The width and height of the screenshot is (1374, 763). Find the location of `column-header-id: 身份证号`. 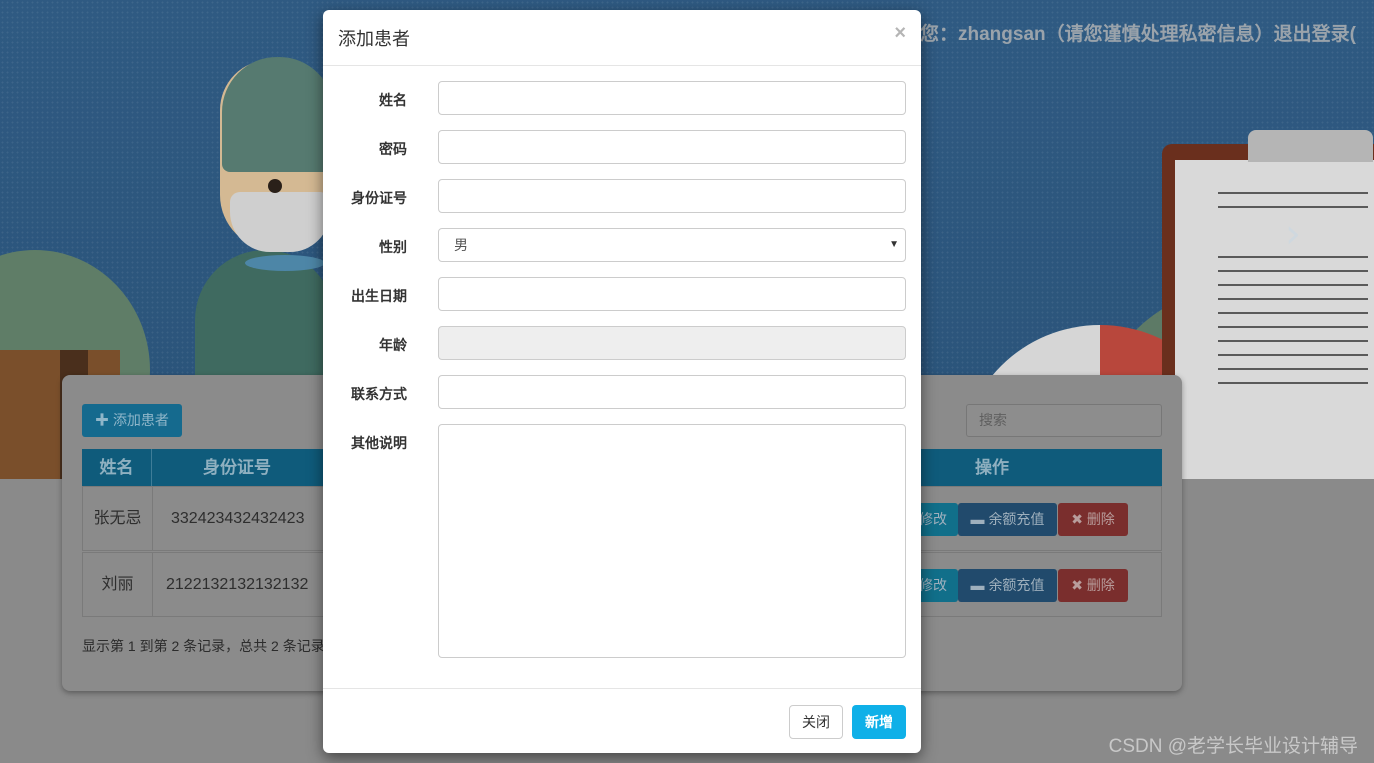

column-header-id: 身份证号 is located at coordinates (237, 467).